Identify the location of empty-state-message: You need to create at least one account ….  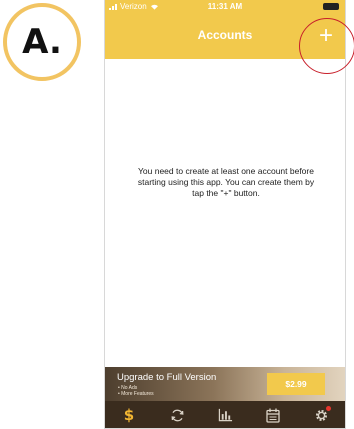
(226, 182).